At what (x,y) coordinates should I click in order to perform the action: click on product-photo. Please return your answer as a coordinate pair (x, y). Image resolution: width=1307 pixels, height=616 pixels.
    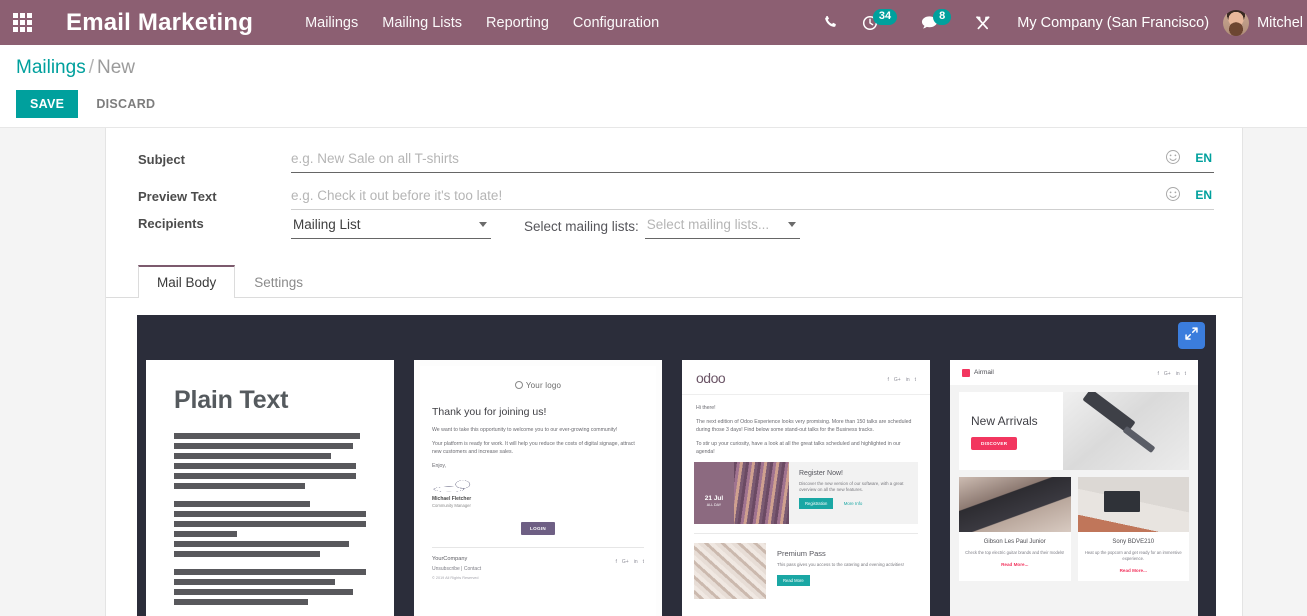
    Looking at the image, I should click on (1015, 504).